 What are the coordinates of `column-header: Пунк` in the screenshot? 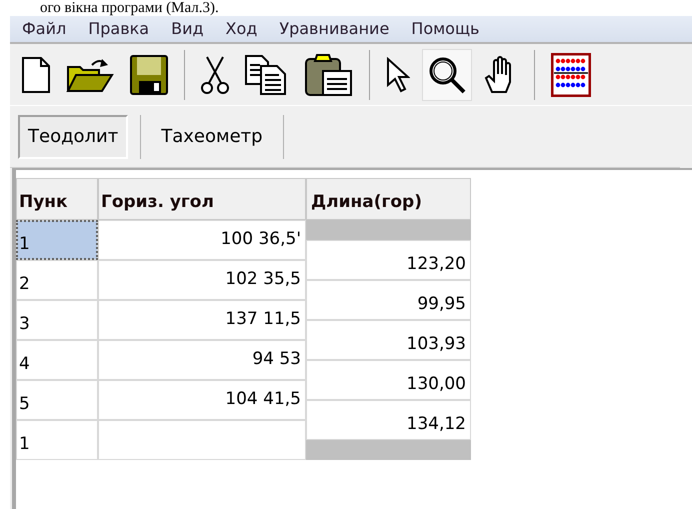 It's located at (57, 199).